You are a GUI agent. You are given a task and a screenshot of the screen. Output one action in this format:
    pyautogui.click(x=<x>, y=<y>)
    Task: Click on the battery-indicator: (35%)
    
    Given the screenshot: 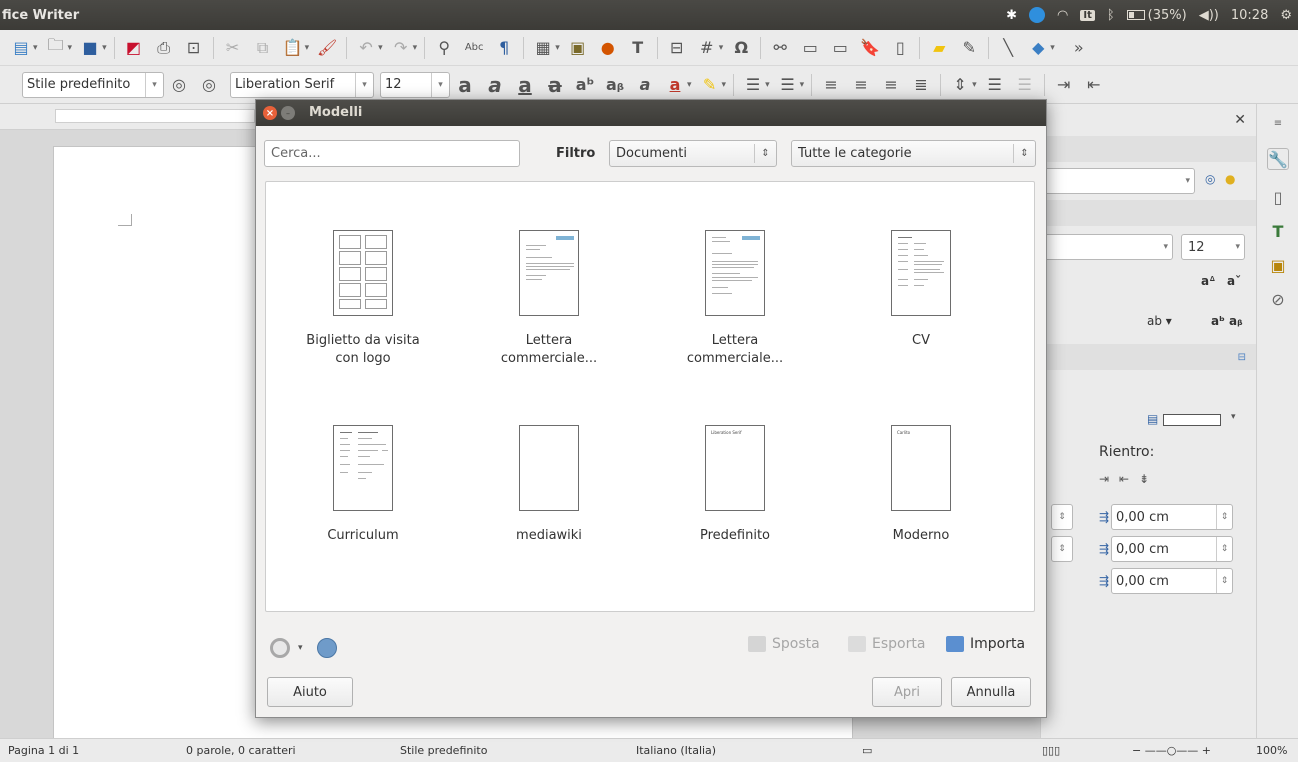 What is the action you would take?
    pyautogui.click(x=1156, y=15)
    